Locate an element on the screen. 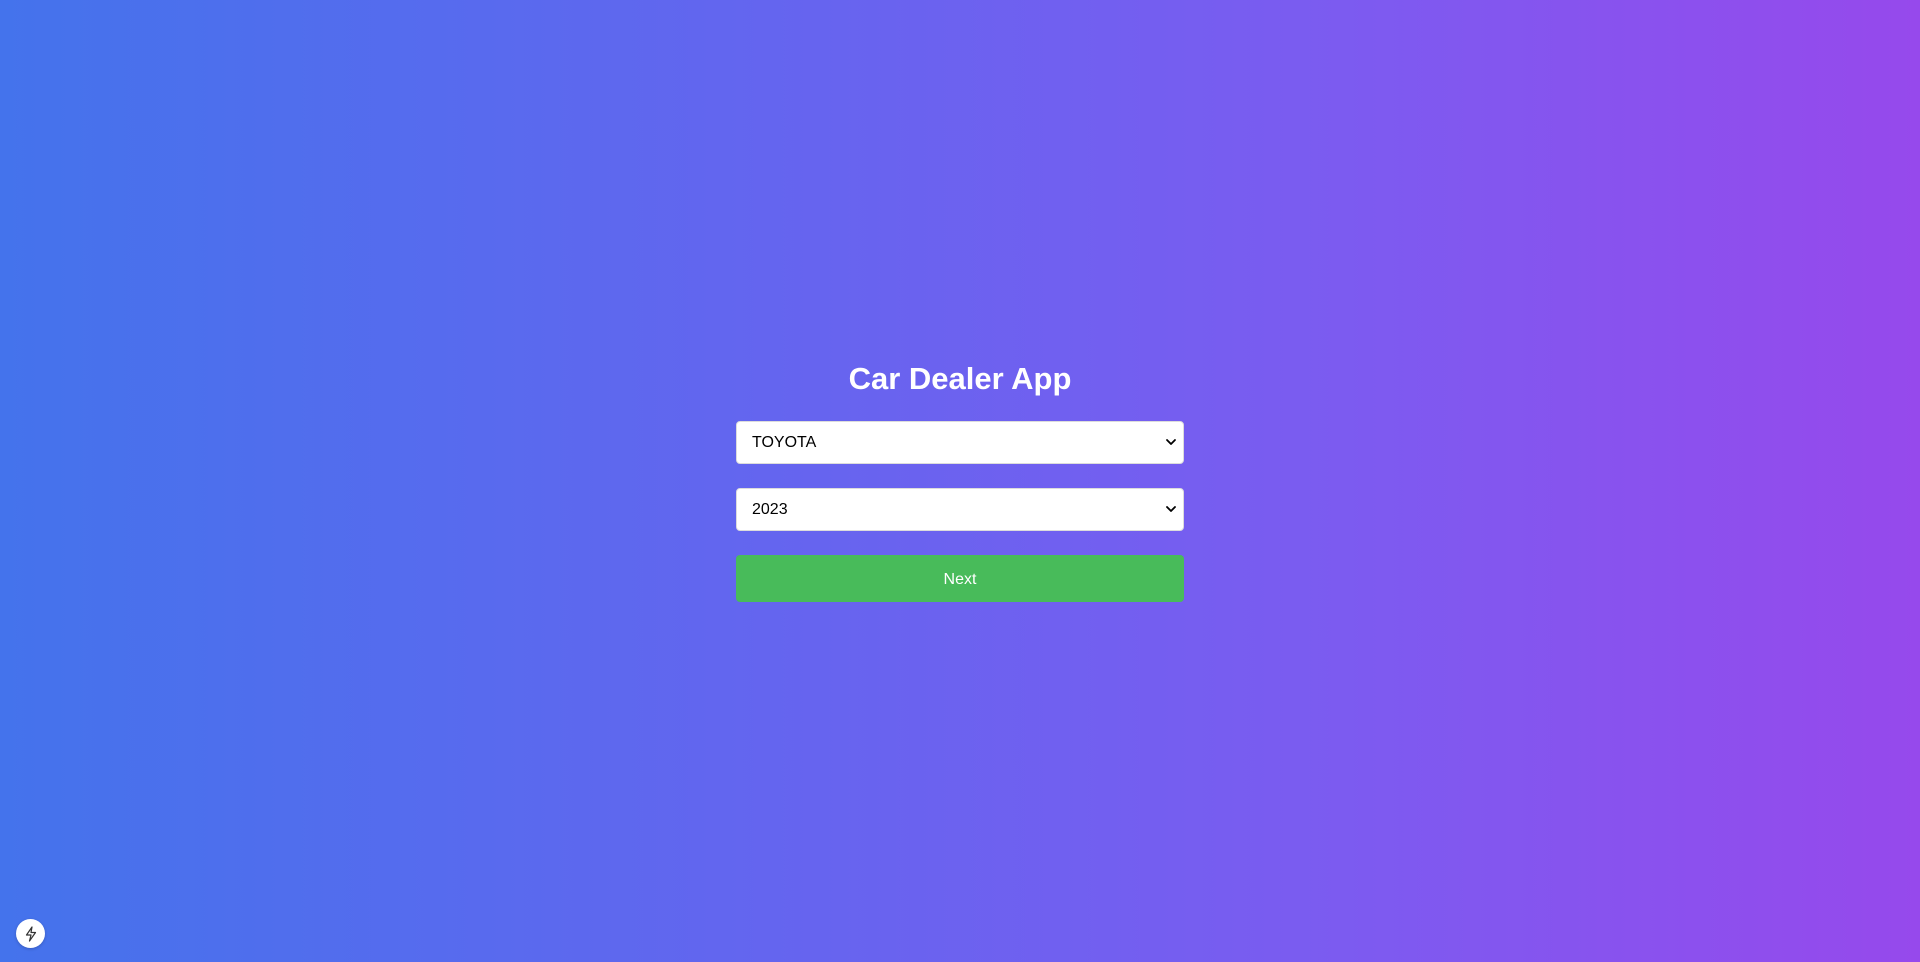 This screenshot has height=962, width=1920. make-select: TOYOTA is located at coordinates (960, 442).